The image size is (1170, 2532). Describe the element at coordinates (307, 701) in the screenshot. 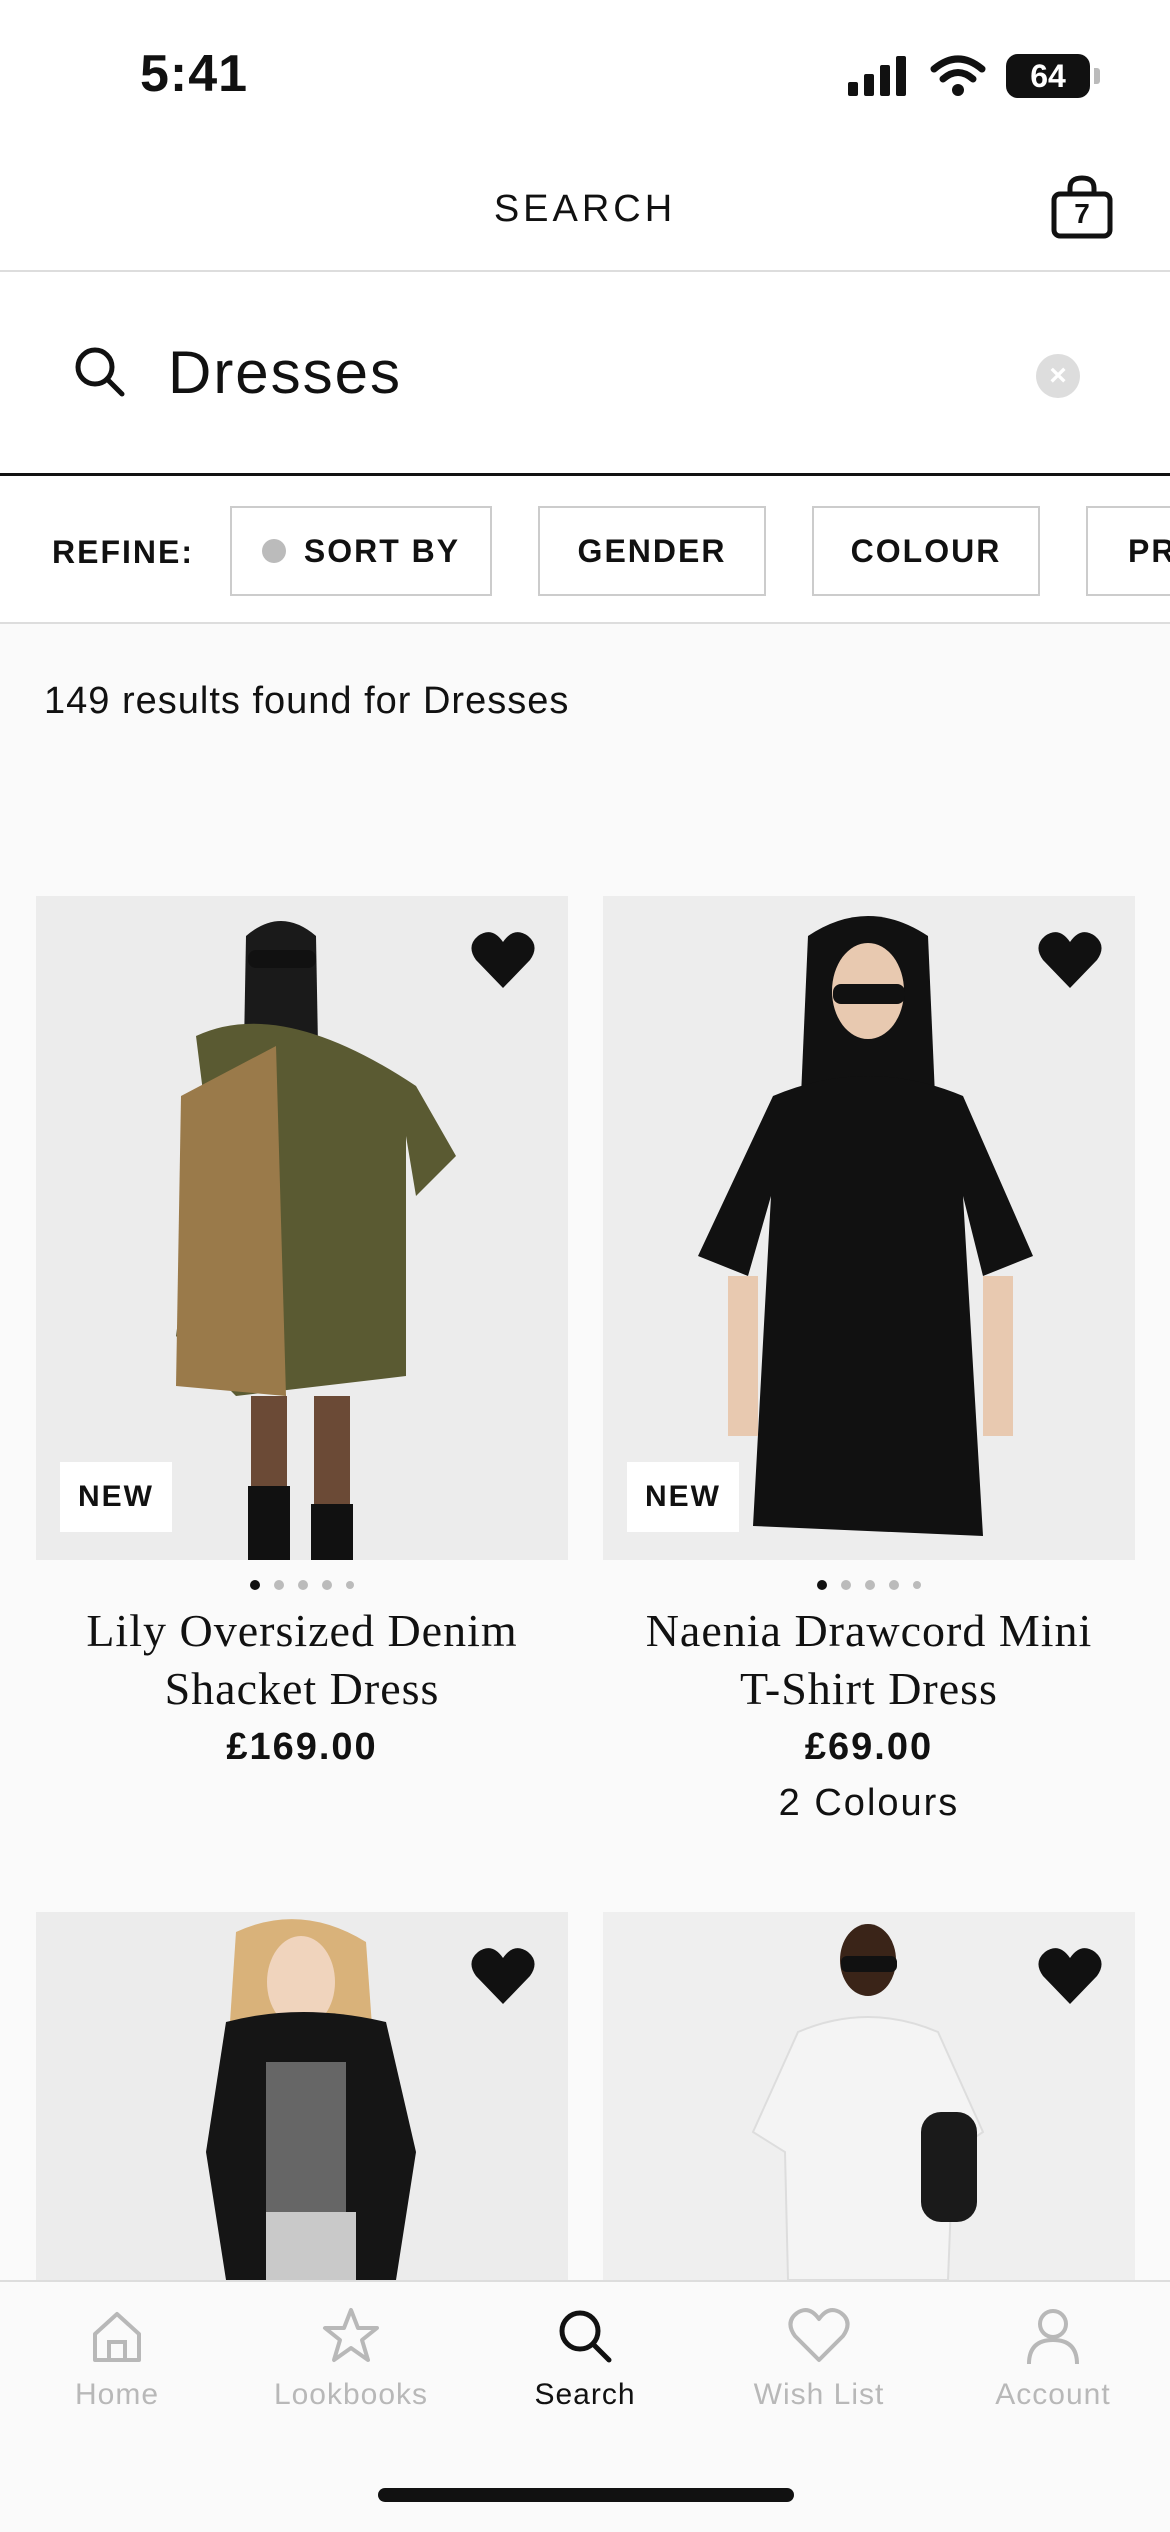

I see `results-count: 149 results found for Dresses` at that location.